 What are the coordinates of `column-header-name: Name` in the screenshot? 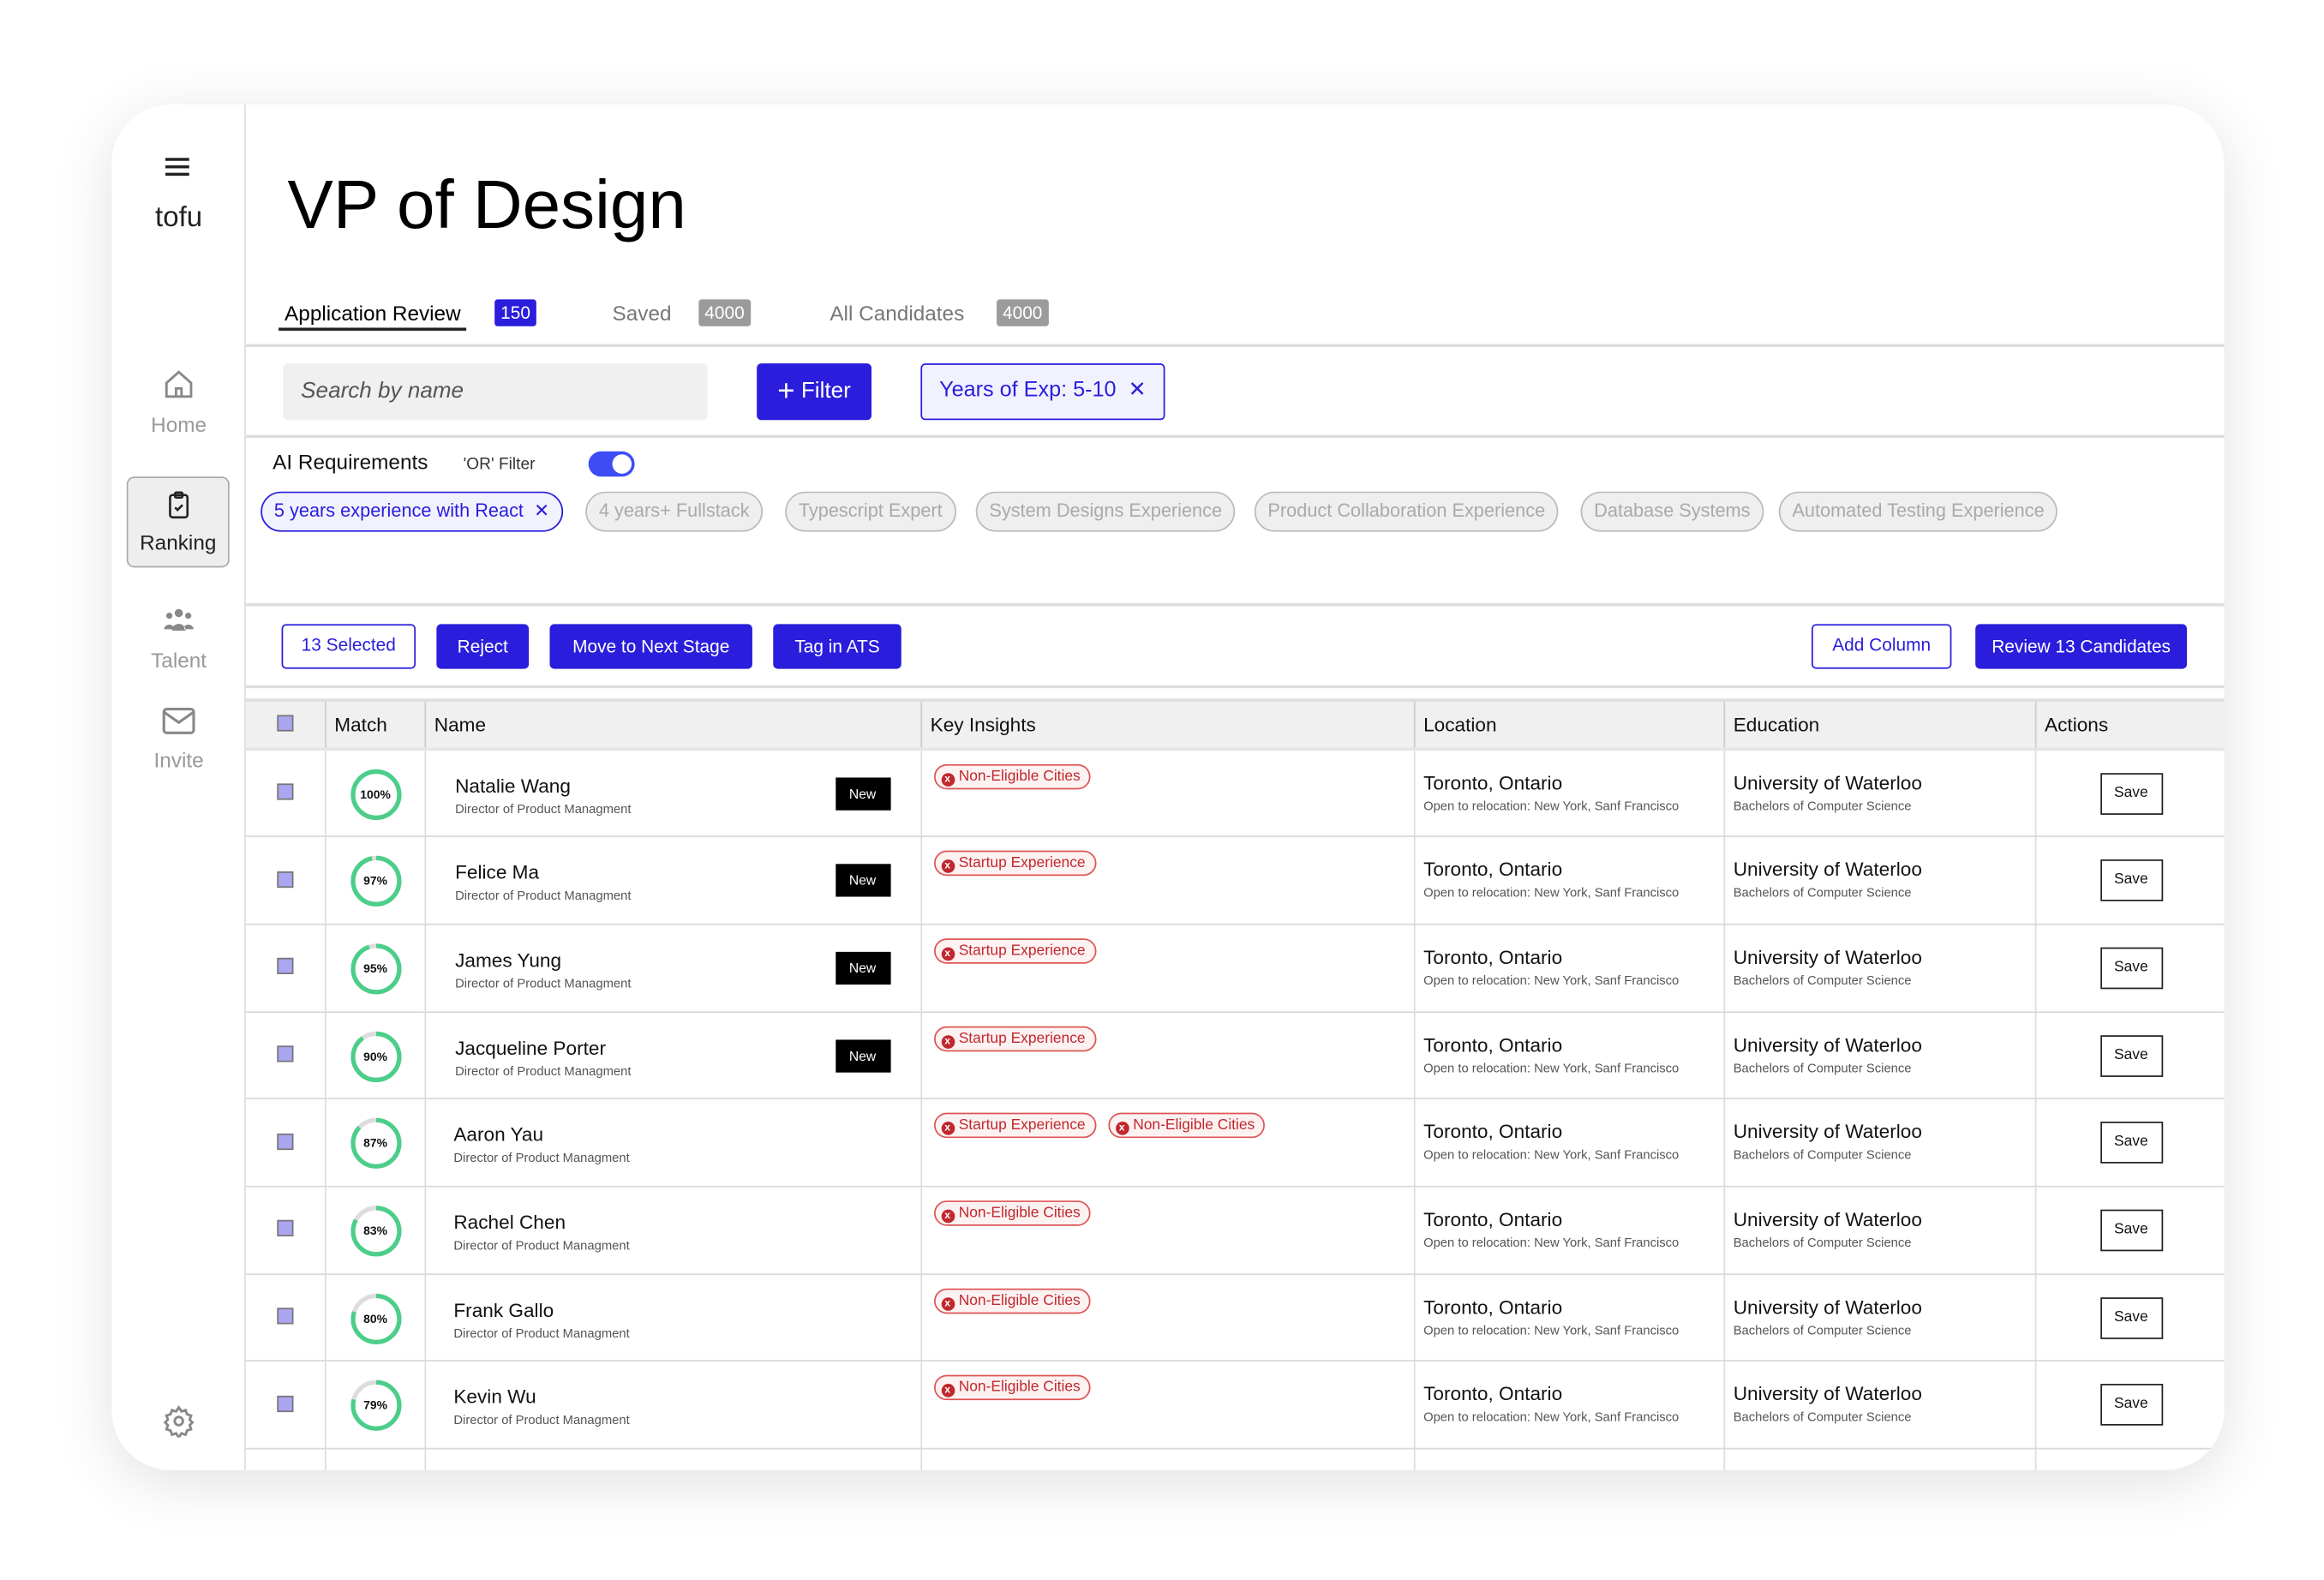 It's located at (673, 724).